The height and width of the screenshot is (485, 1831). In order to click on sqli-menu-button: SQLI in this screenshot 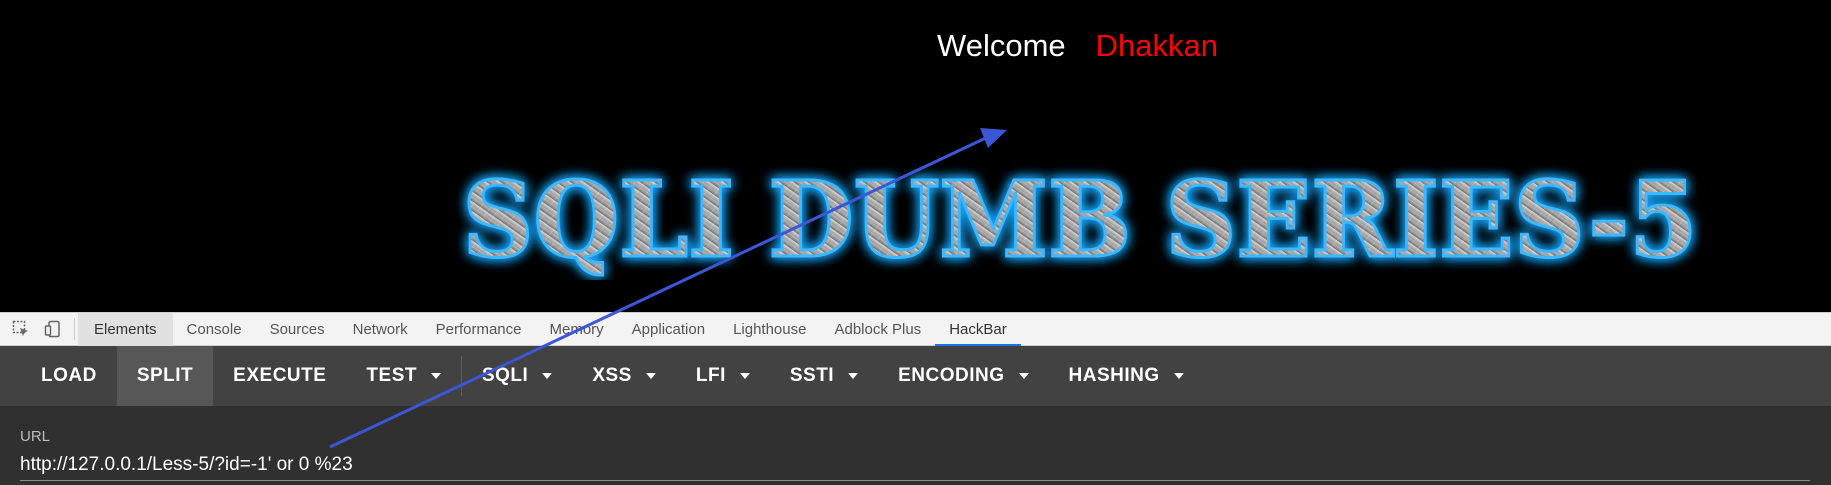, I will do `click(517, 376)`.